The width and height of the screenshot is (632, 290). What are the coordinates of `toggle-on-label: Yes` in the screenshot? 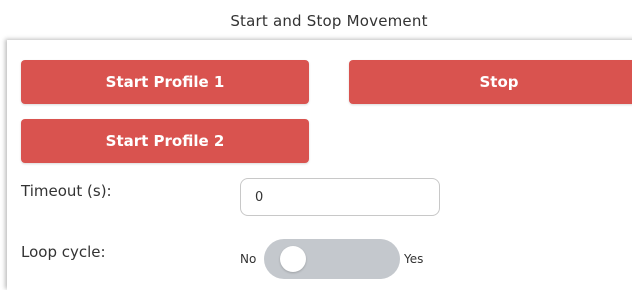 It's located at (414, 259).